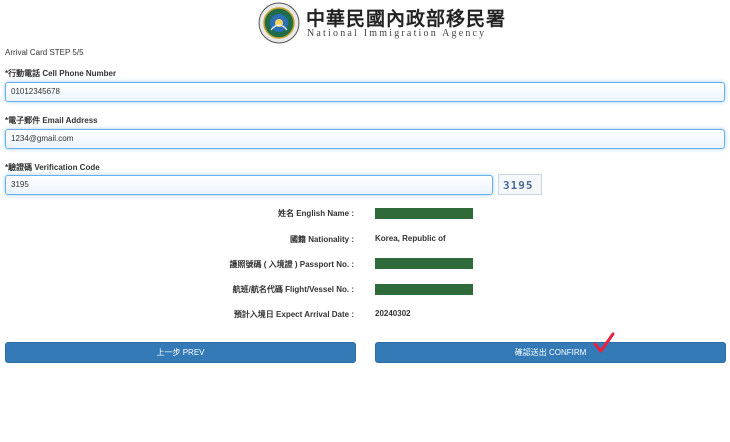  What do you see at coordinates (180, 352) in the screenshot?
I see `prev-button: 上一步 PREV` at bounding box center [180, 352].